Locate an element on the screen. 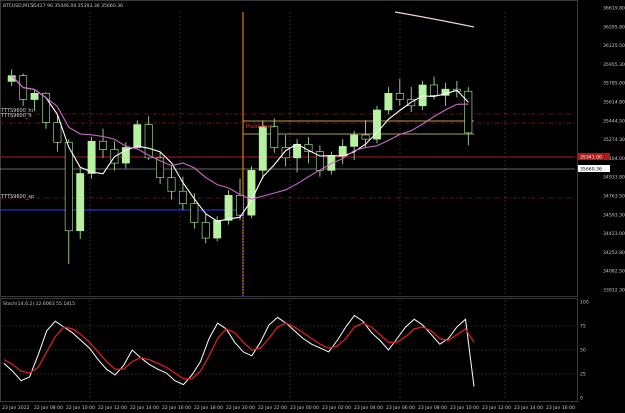 The width and height of the screenshot is (625, 413). upper-curve is located at coordinates (434, 19).